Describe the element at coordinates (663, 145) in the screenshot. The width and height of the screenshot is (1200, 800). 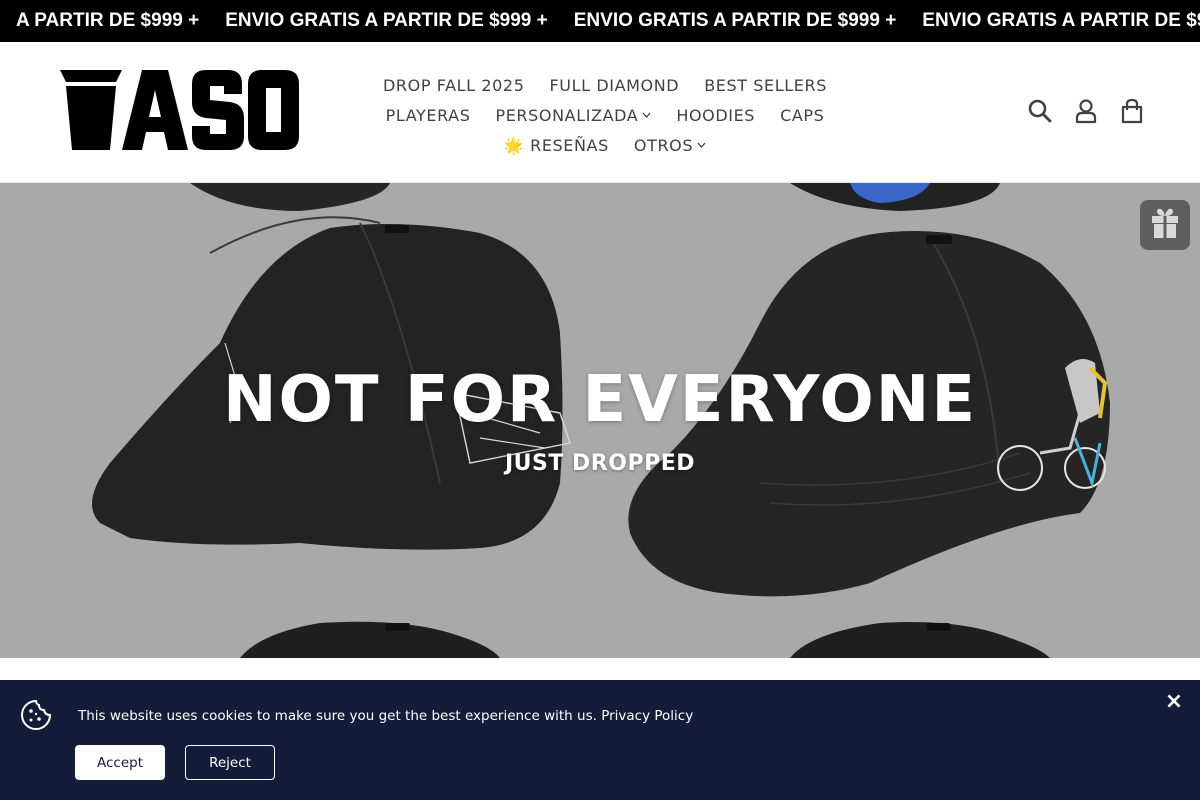
I see `nav-otros-label: OTROS` at that location.